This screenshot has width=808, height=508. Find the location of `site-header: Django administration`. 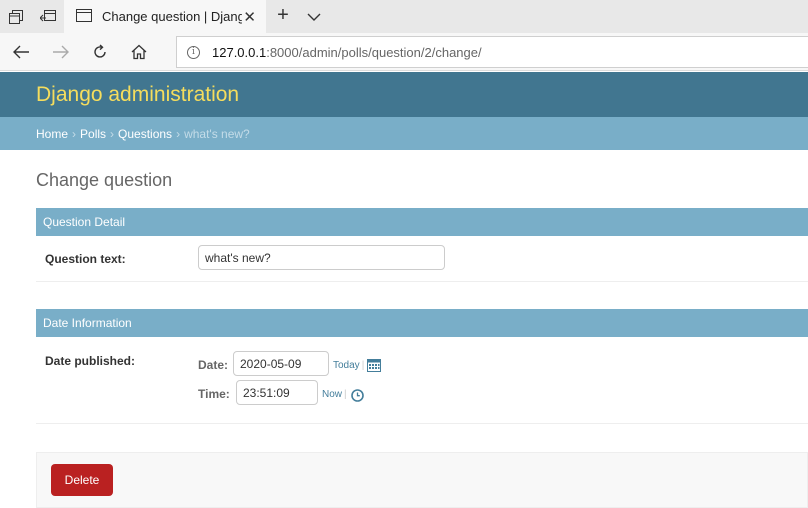

site-header: Django administration is located at coordinates (404, 94).